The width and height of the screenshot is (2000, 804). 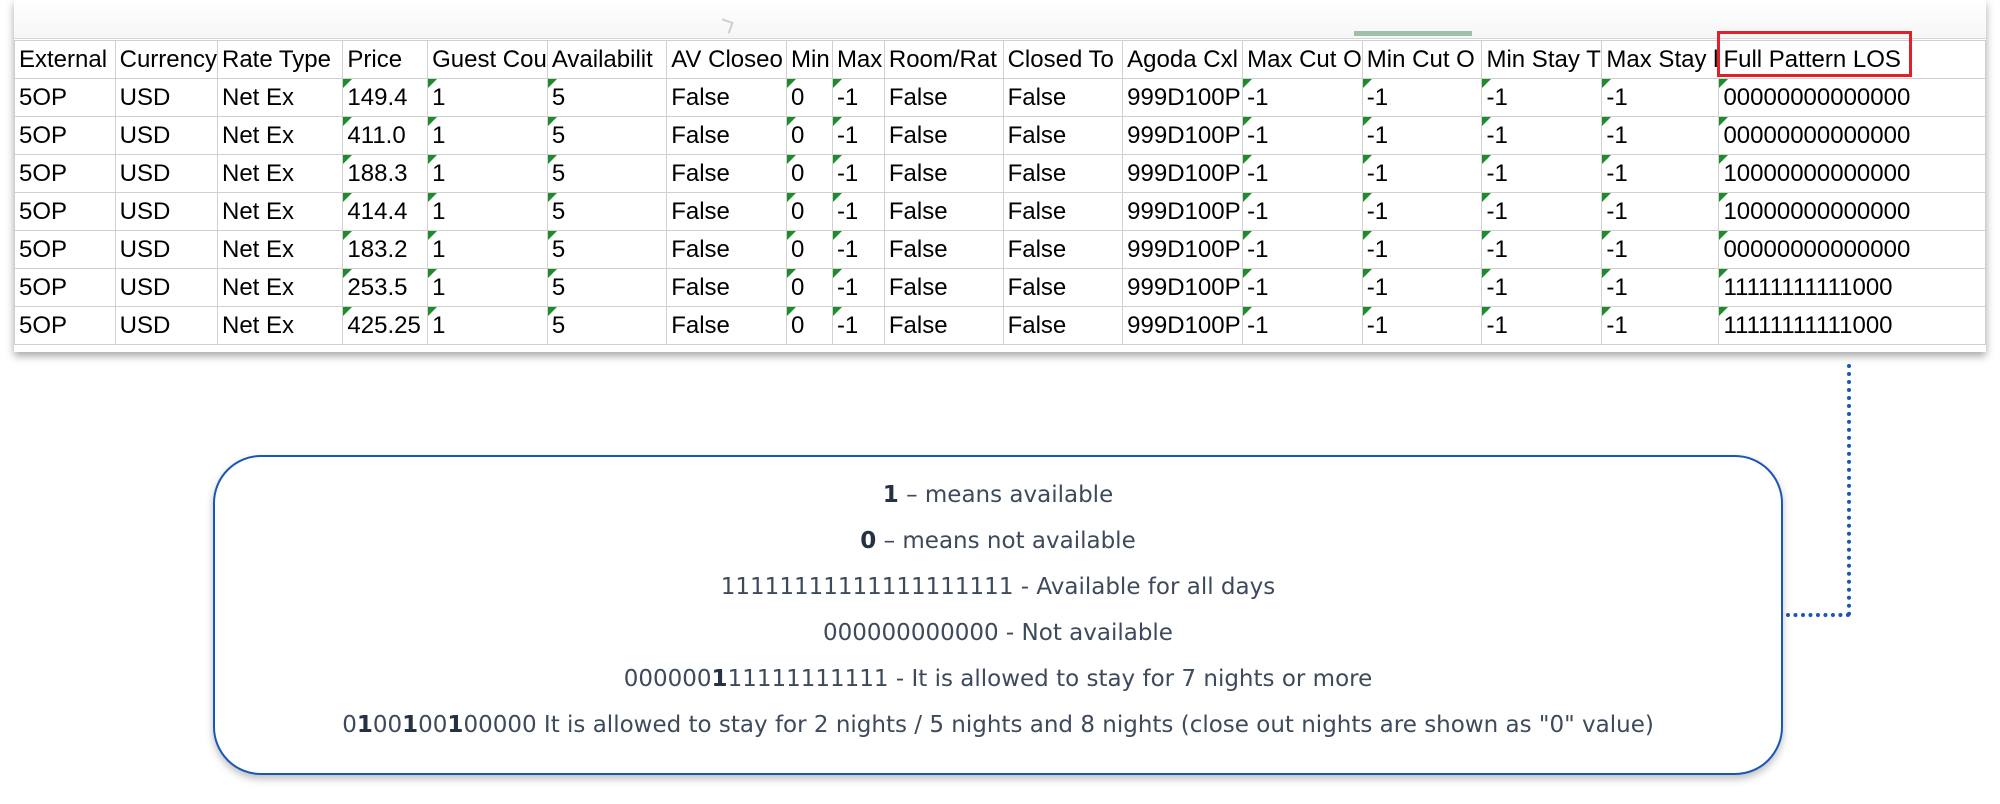 What do you see at coordinates (166, 59) in the screenshot?
I see `header-cell: Currency` at bounding box center [166, 59].